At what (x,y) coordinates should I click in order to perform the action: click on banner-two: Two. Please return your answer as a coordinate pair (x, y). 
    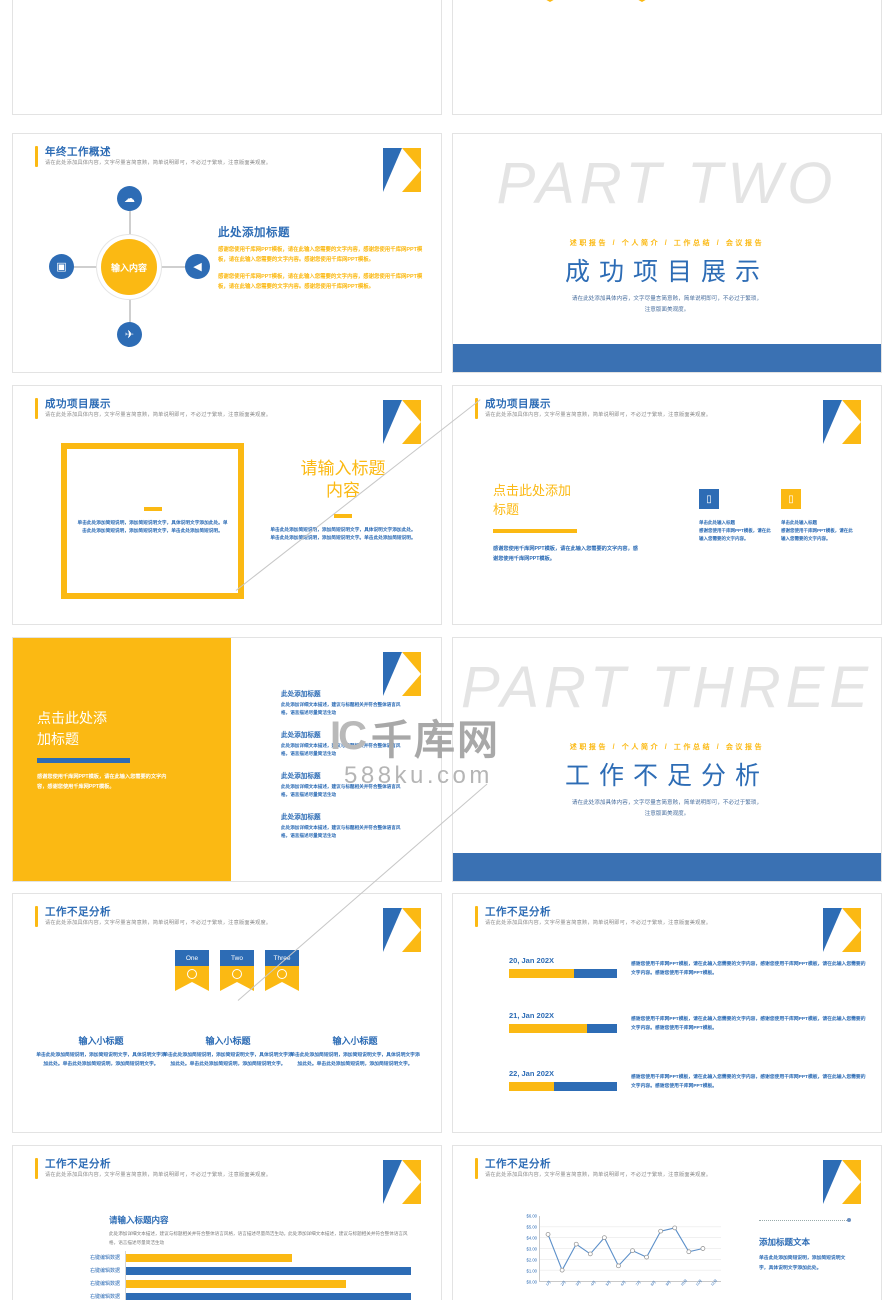
    Looking at the image, I should click on (237, 970).